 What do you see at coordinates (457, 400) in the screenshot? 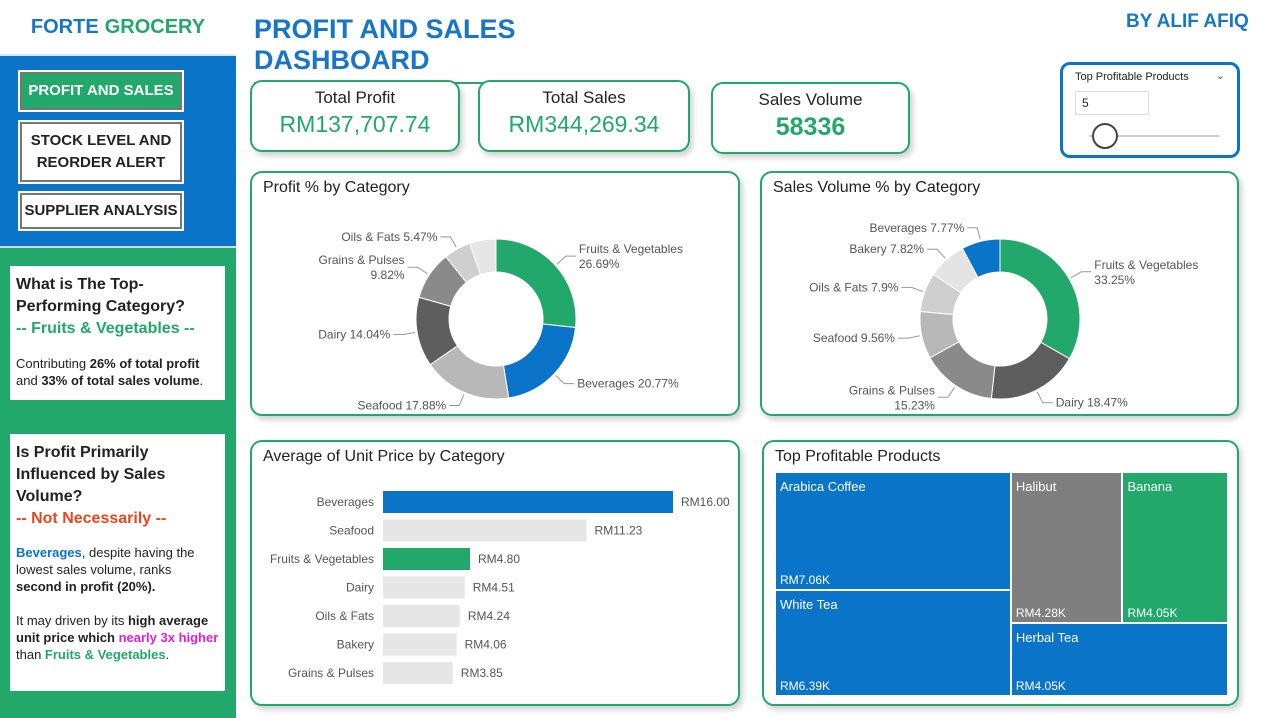
I see `profit-leader-seafood` at bounding box center [457, 400].